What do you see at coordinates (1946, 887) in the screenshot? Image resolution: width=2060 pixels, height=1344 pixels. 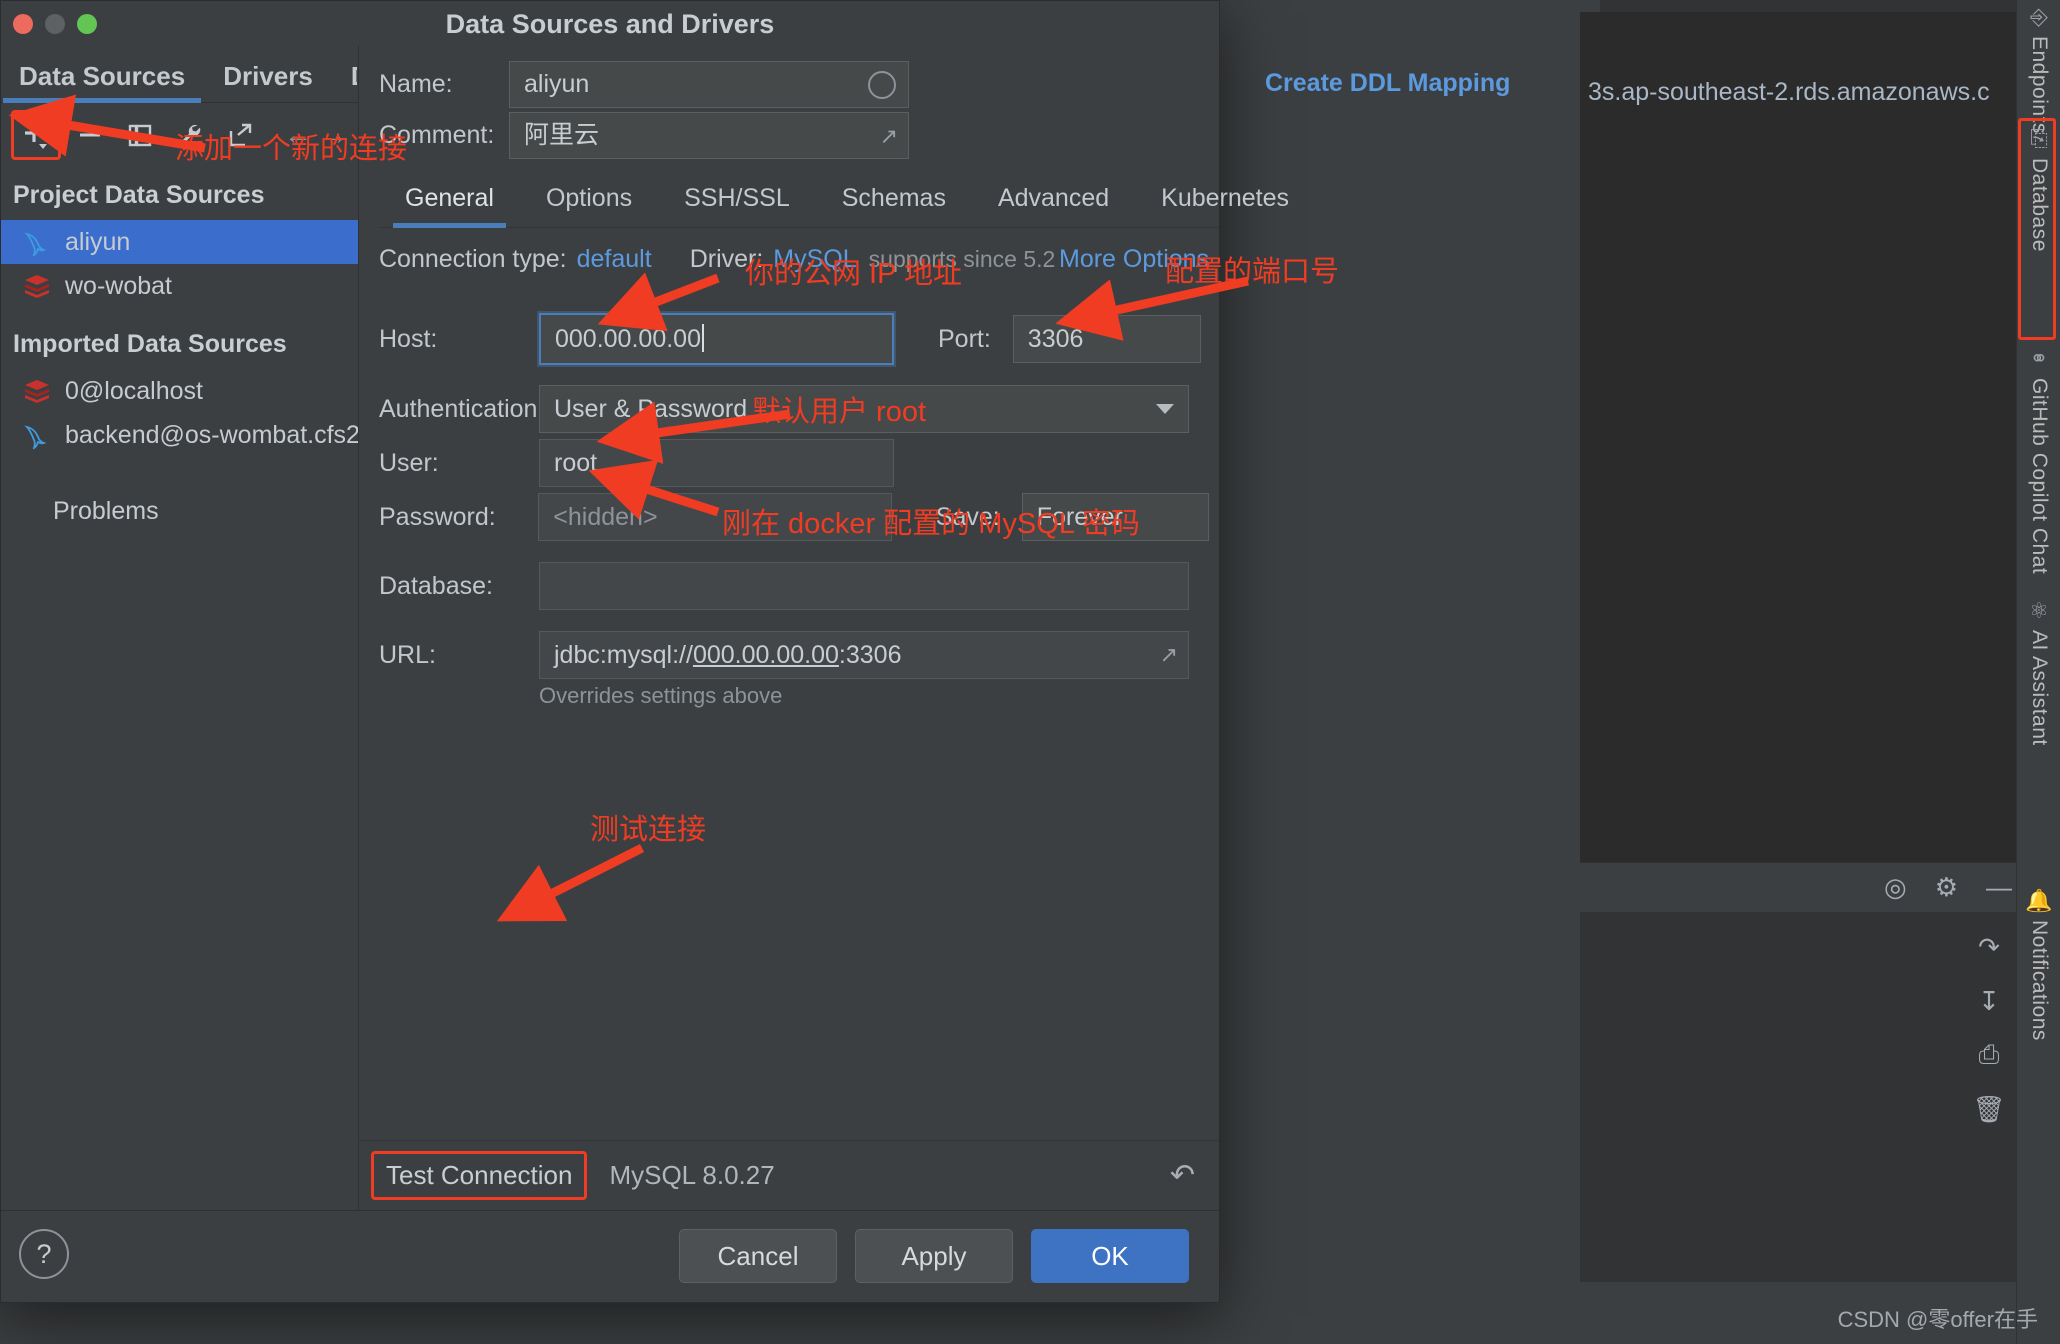 I see `gear-icon: ⚙` at bounding box center [1946, 887].